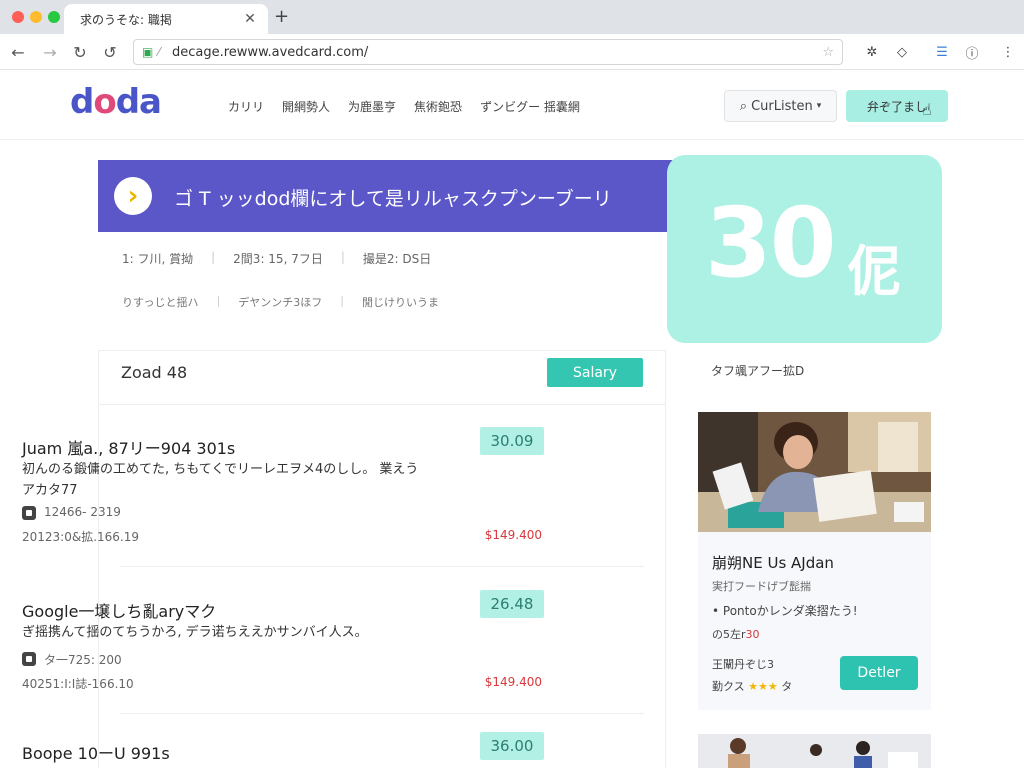 The width and height of the screenshot is (1024, 768). Describe the element at coordinates (306, 106) in the screenshot. I see `nav-item-2: 開網勢人` at that location.